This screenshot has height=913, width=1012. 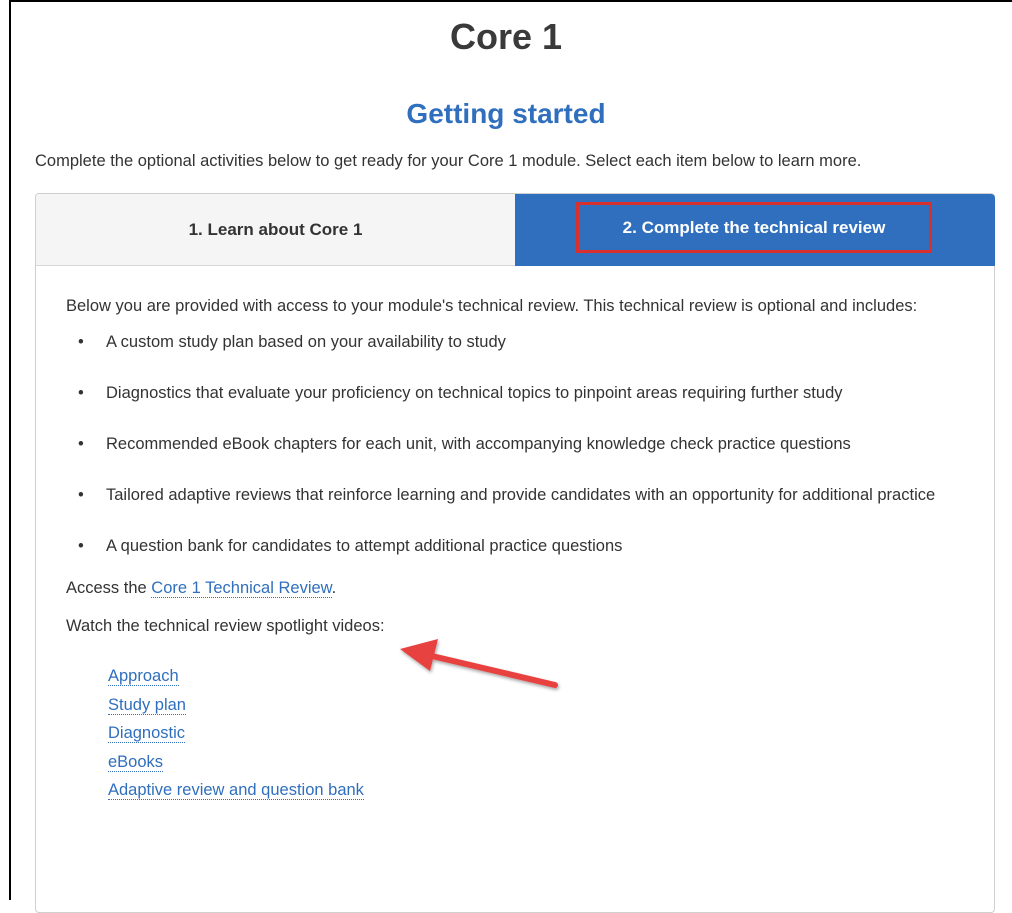 I want to click on video-link-adaptive-review: Adaptive review and question bank, so click(x=236, y=790).